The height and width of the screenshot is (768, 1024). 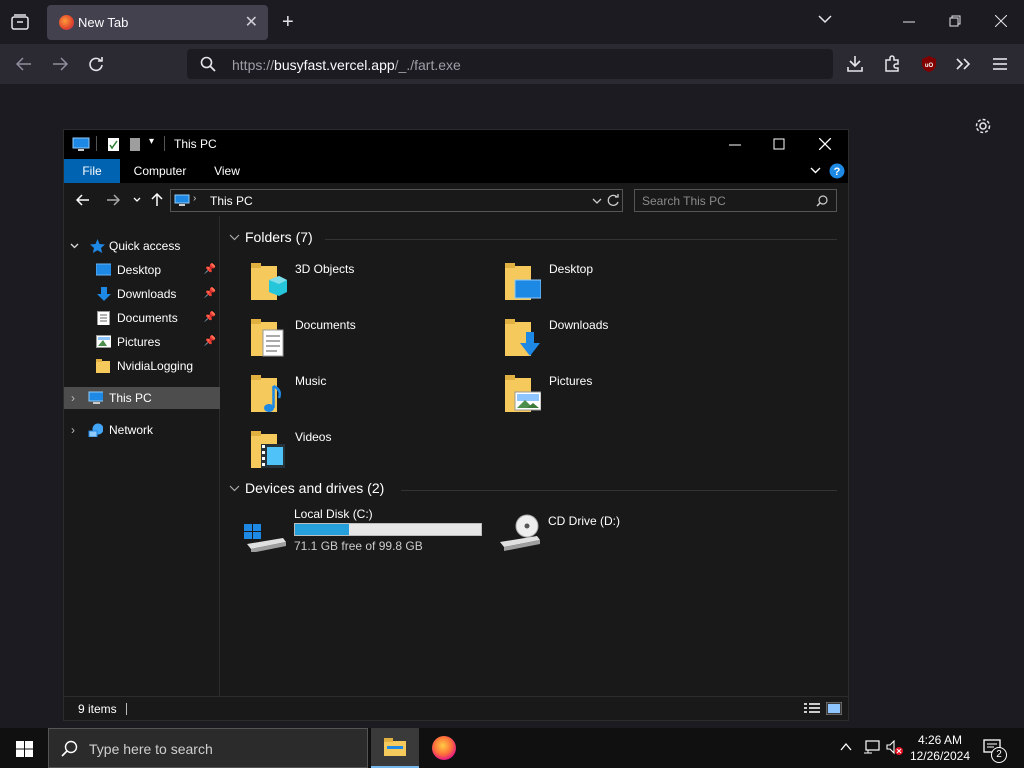 I want to click on folder-icon, so click(x=103, y=366).